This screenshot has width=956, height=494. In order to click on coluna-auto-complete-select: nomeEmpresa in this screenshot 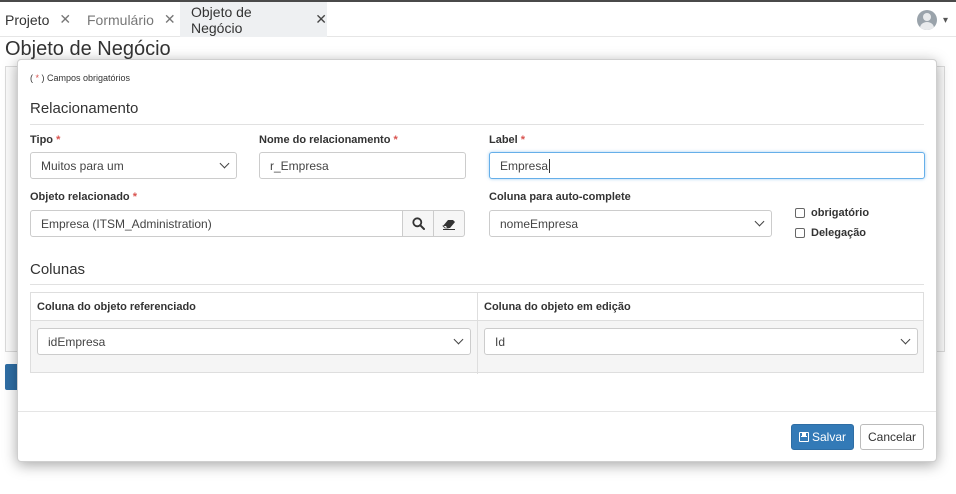, I will do `click(630, 223)`.